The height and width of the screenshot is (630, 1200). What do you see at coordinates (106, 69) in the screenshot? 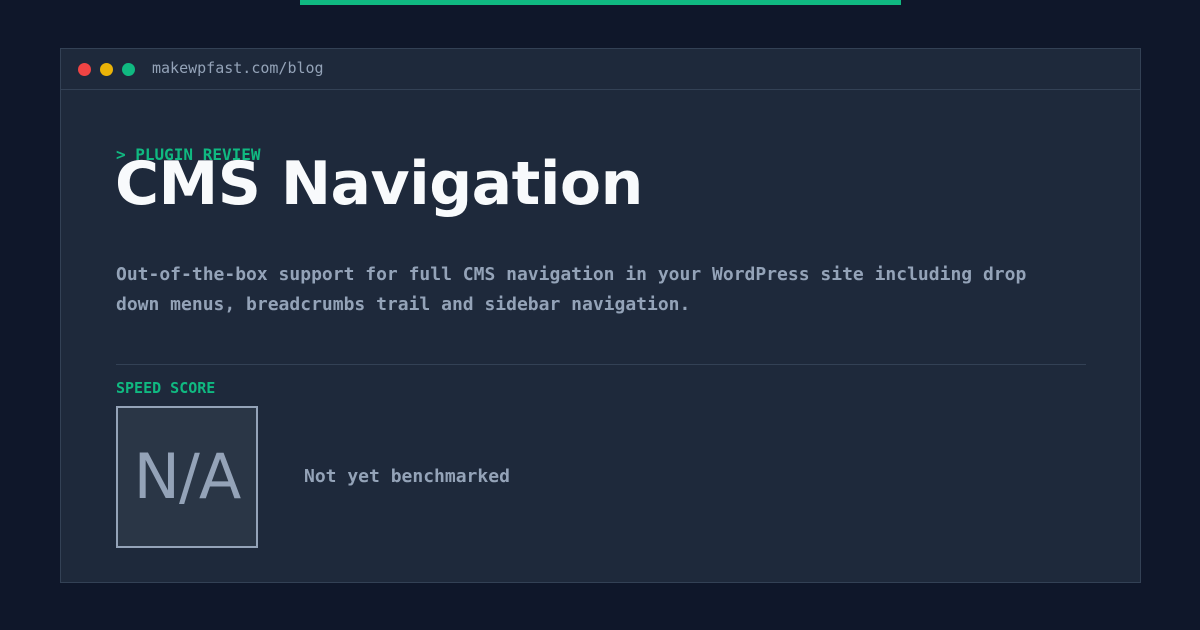
I see `minimize-dot-icon` at bounding box center [106, 69].